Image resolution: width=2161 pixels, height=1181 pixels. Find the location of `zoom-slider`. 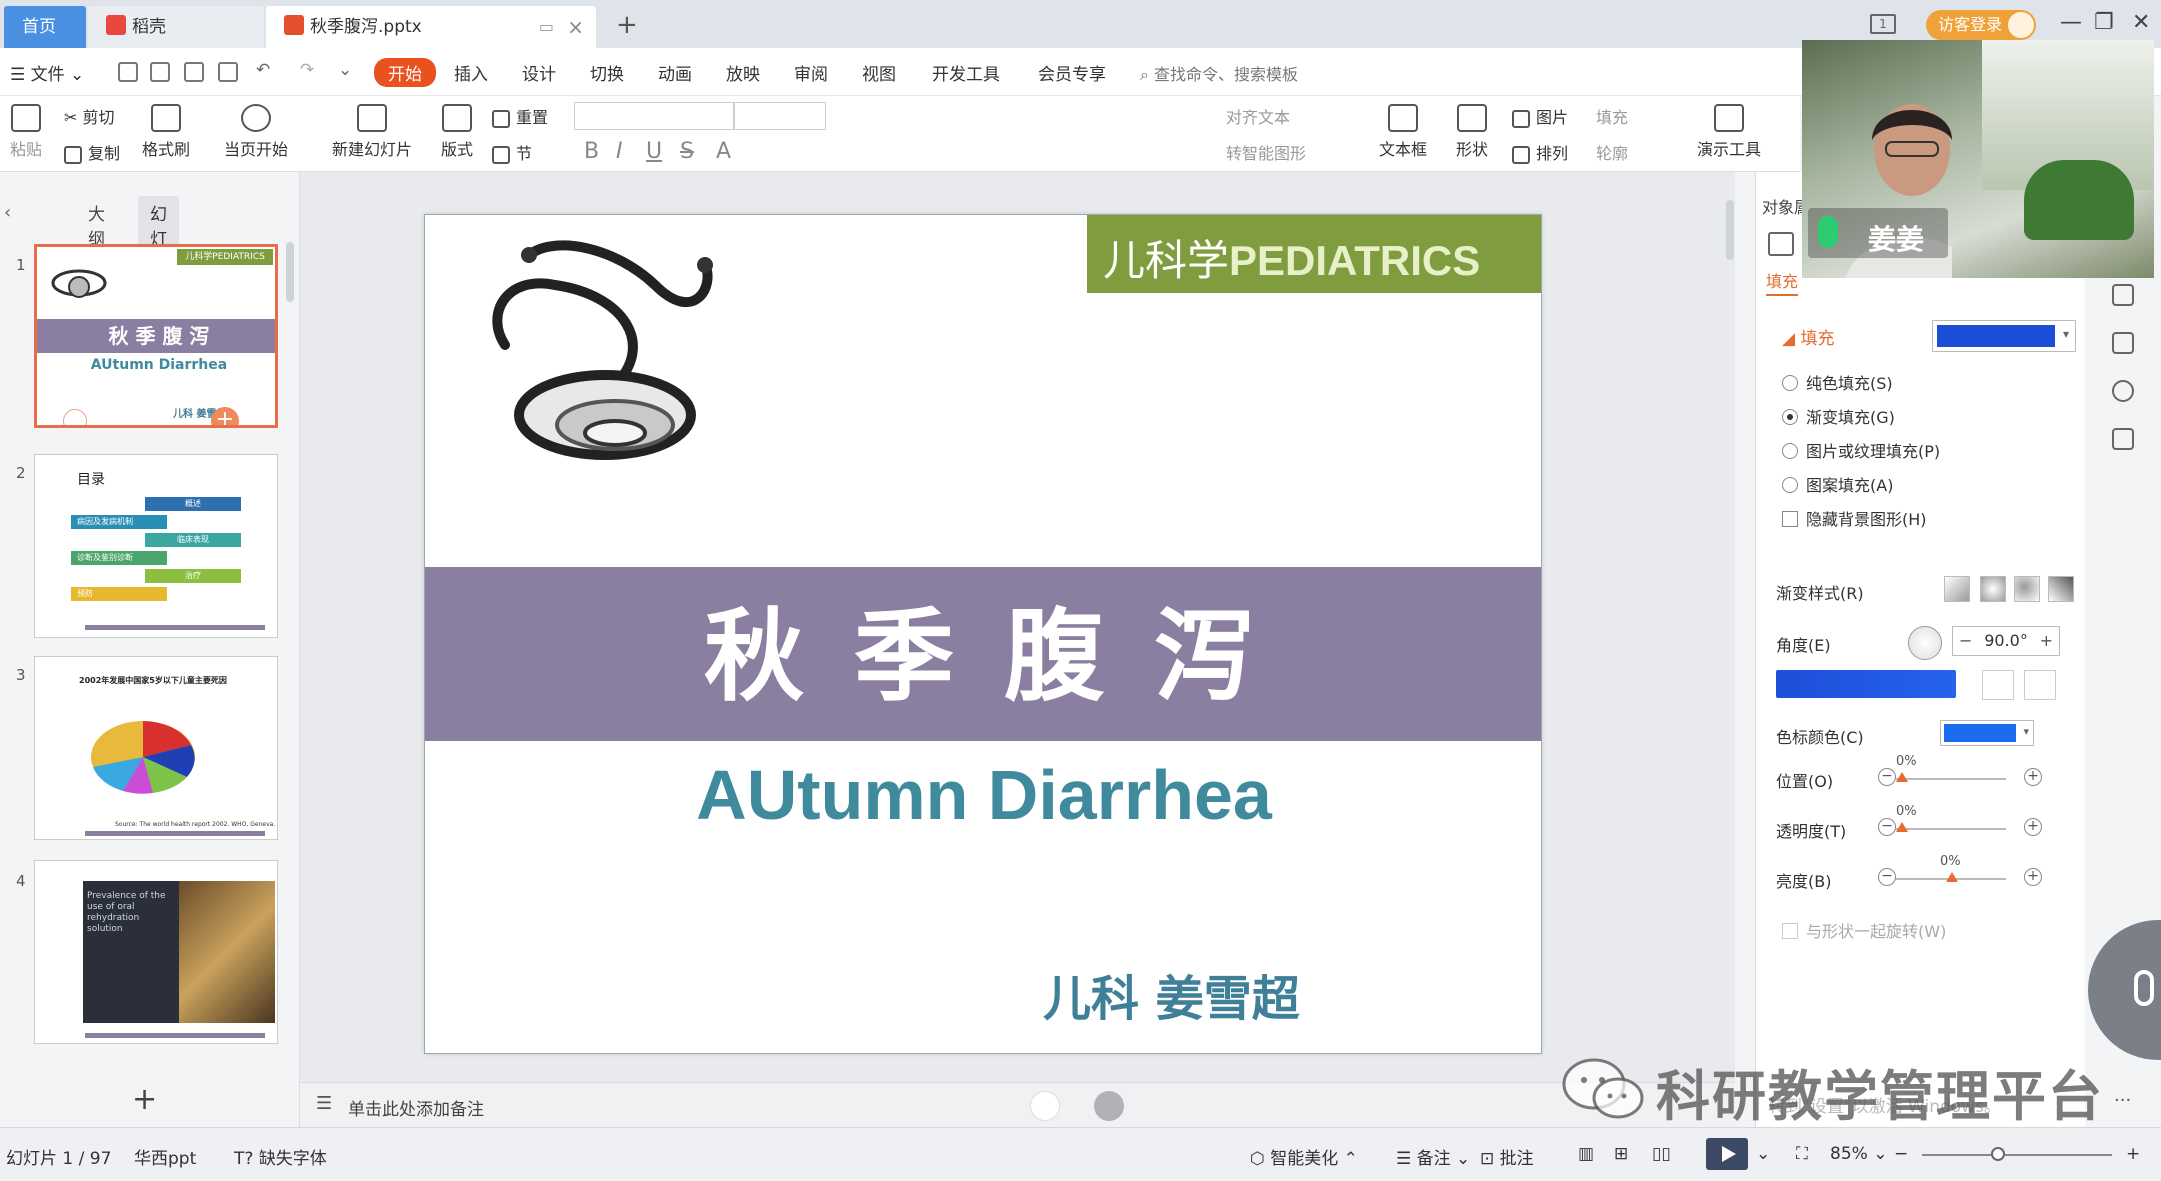

zoom-slider is located at coordinates (2017, 1154).